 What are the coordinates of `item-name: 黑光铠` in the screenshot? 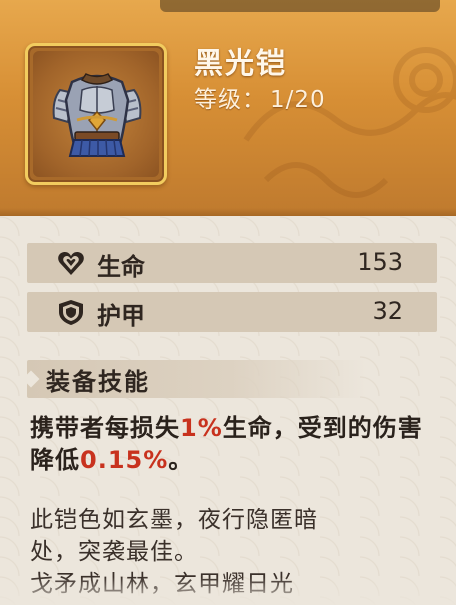 It's located at (241, 63).